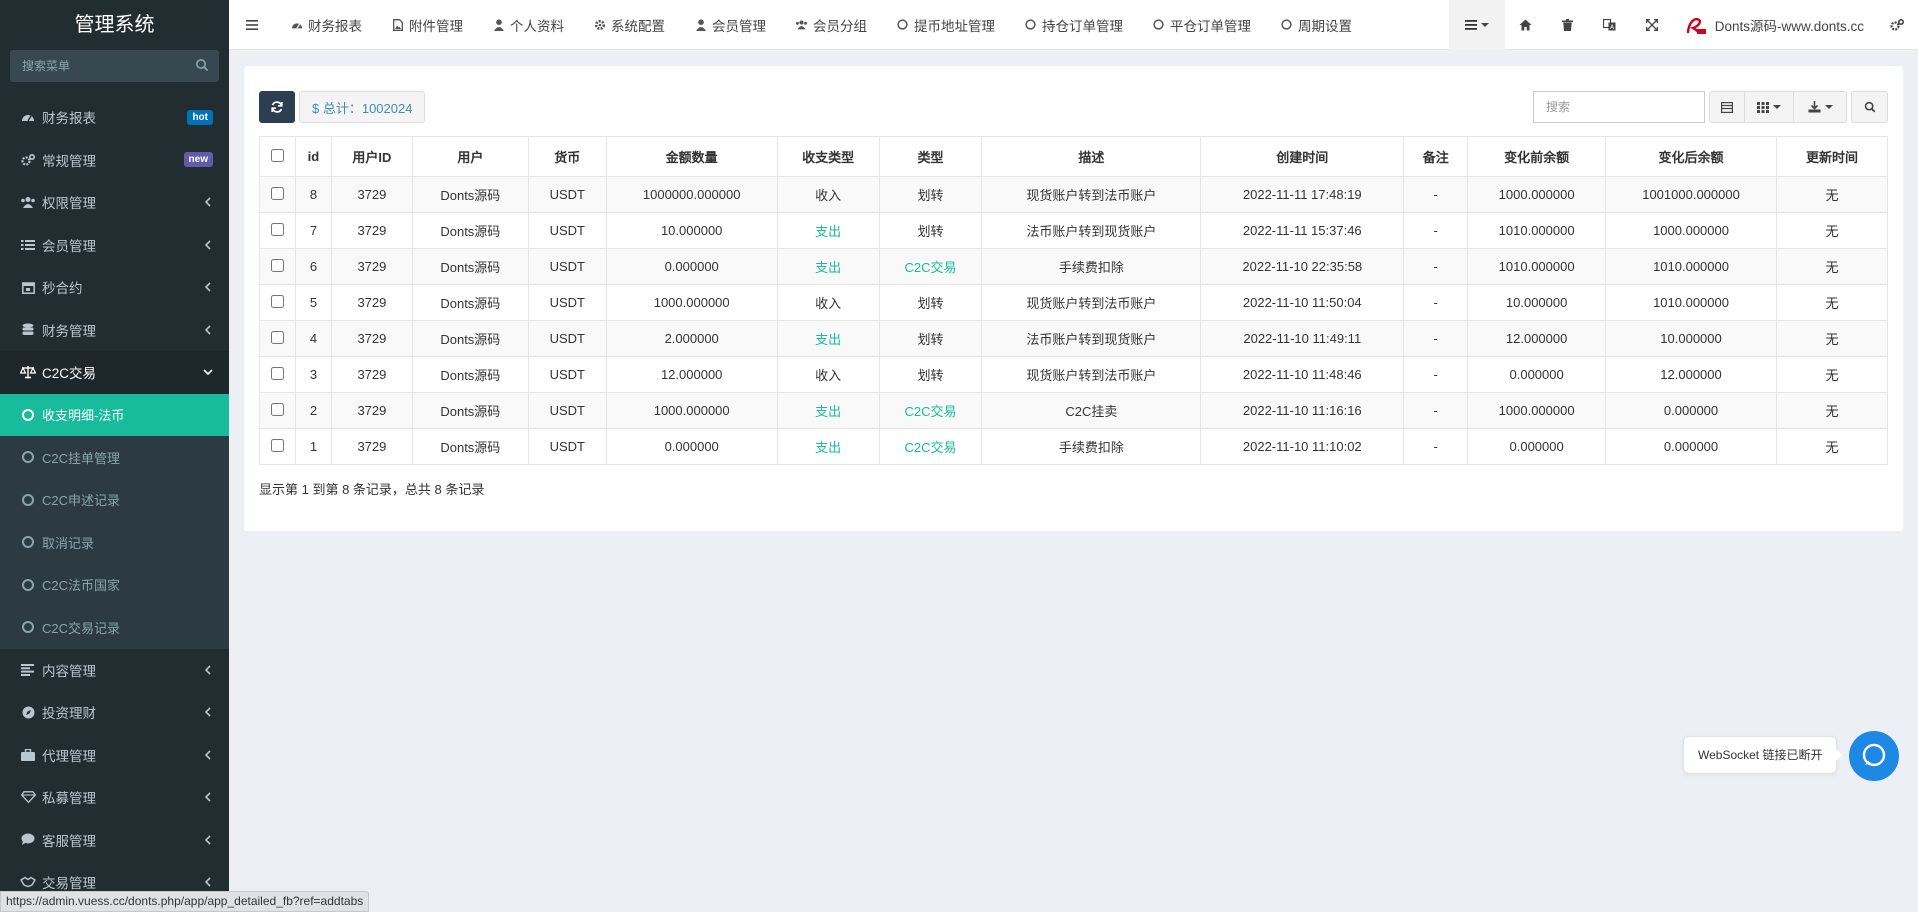  Describe the element at coordinates (1763, 107) in the screenshot. I see `th-icon` at that location.